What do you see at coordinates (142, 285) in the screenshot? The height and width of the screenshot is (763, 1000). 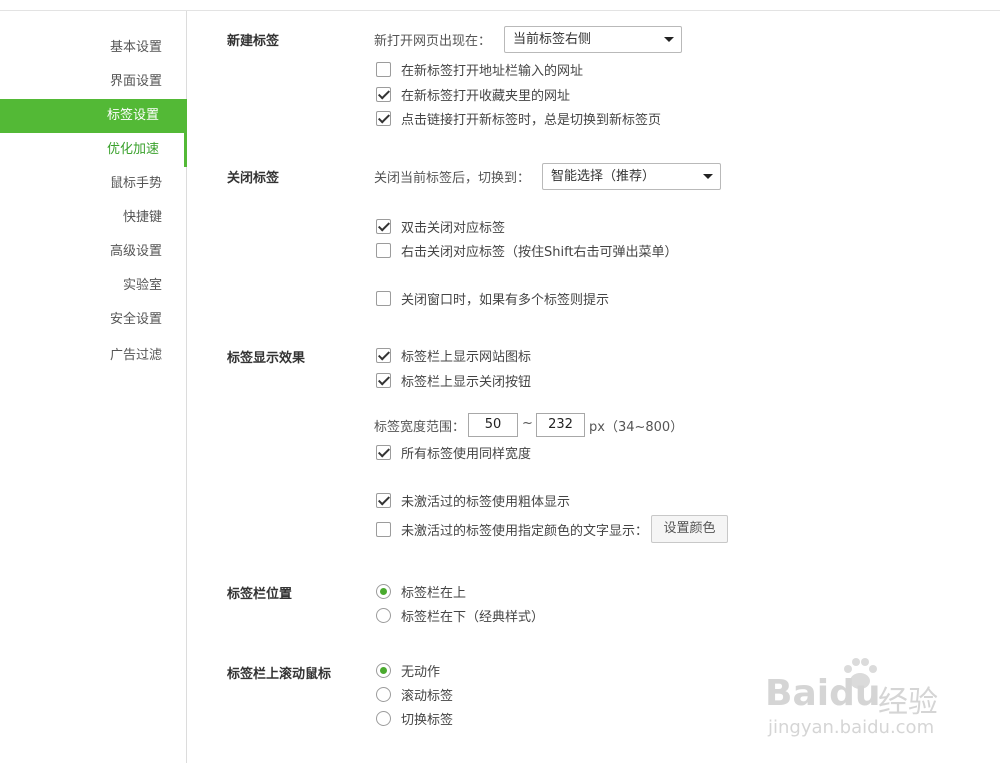 I see `sidebar-item-label: 实验室` at bounding box center [142, 285].